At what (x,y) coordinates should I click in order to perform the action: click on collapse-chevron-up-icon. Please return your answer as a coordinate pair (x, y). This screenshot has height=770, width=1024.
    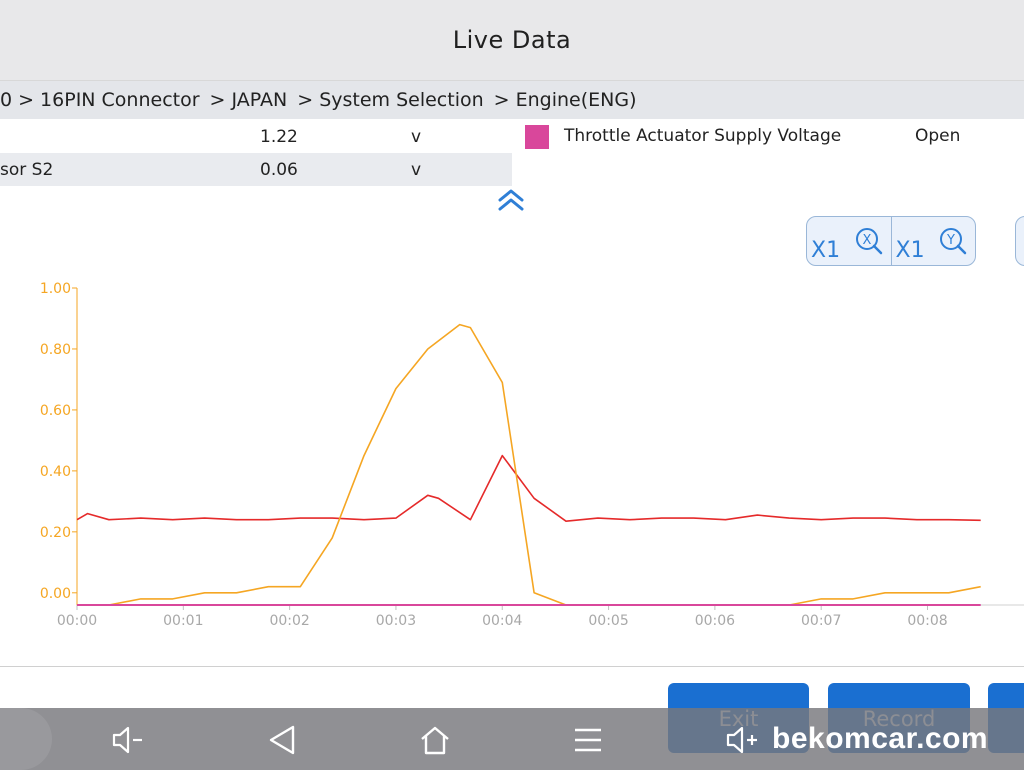
    Looking at the image, I should click on (511, 201).